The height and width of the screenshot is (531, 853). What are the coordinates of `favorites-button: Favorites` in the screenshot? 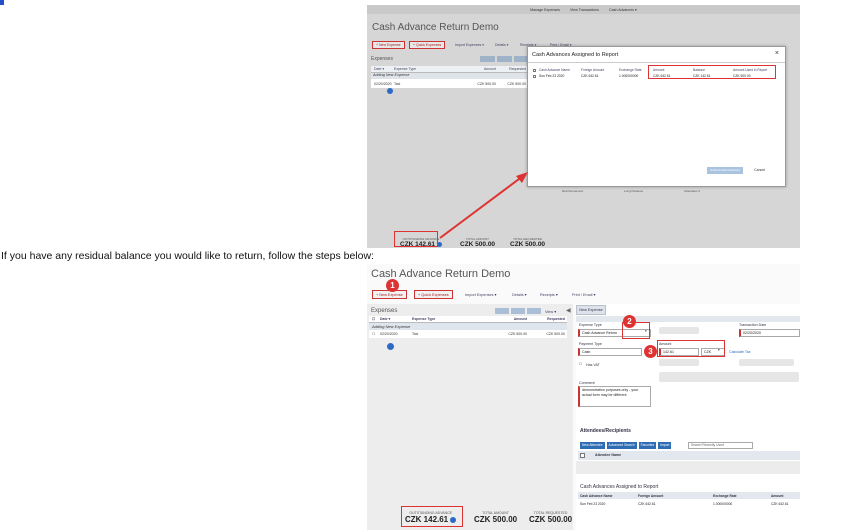 It's located at (647, 445).